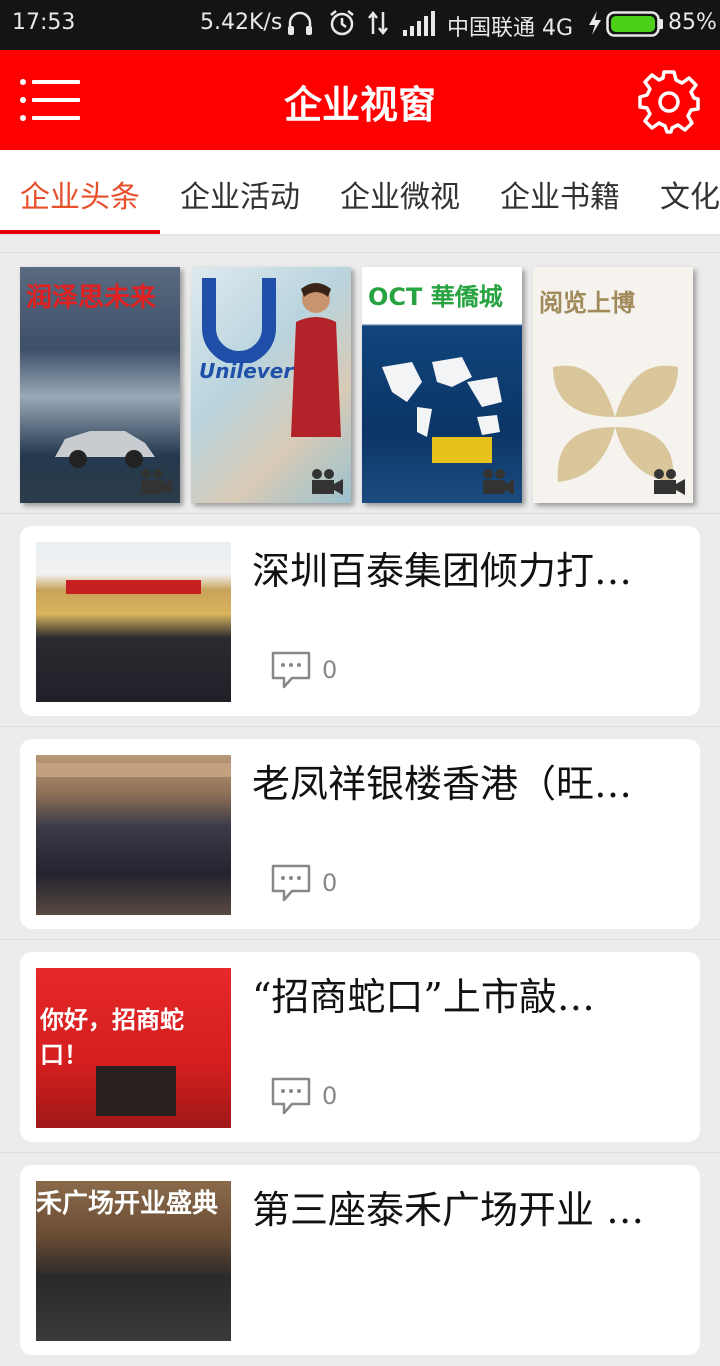  What do you see at coordinates (634, 24) in the screenshot?
I see `battery-icon` at bounding box center [634, 24].